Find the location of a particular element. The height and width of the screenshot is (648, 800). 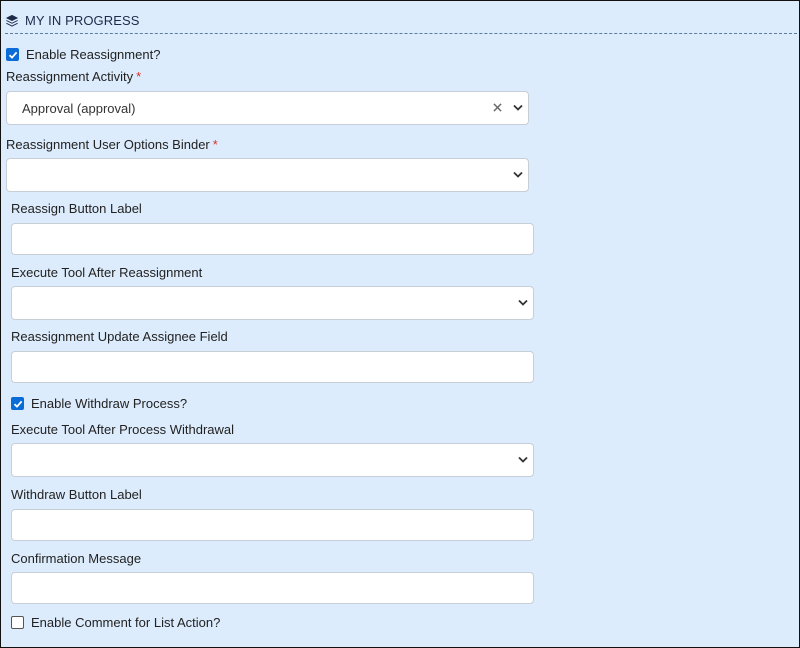

update-assignee-field-input is located at coordinates (272, 367).